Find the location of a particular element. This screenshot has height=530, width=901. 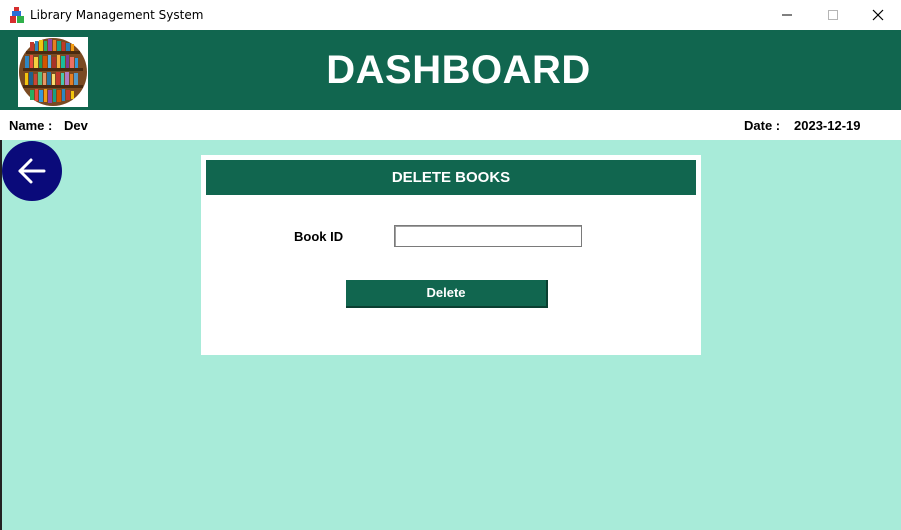

name-value: Dev is located at coordinates (76, 125).